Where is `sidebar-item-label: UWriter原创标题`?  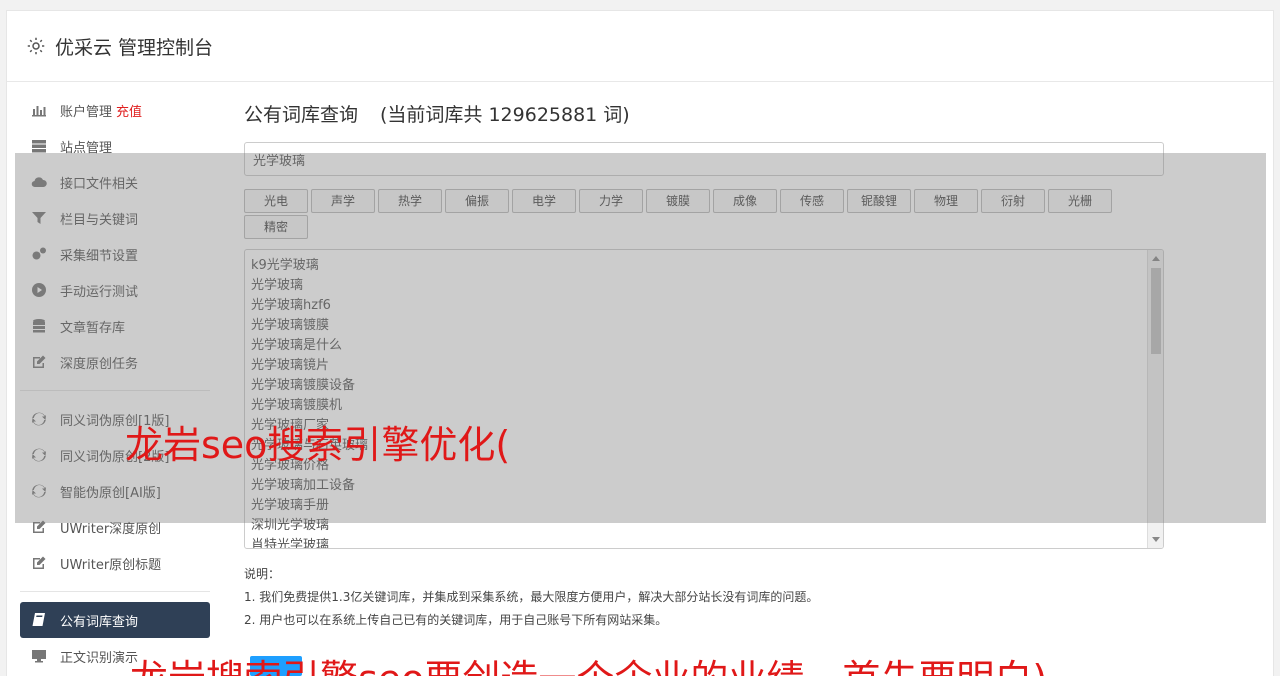 sidebar-item-label: UWriter原创标题 is located at coordinates (111, 565).